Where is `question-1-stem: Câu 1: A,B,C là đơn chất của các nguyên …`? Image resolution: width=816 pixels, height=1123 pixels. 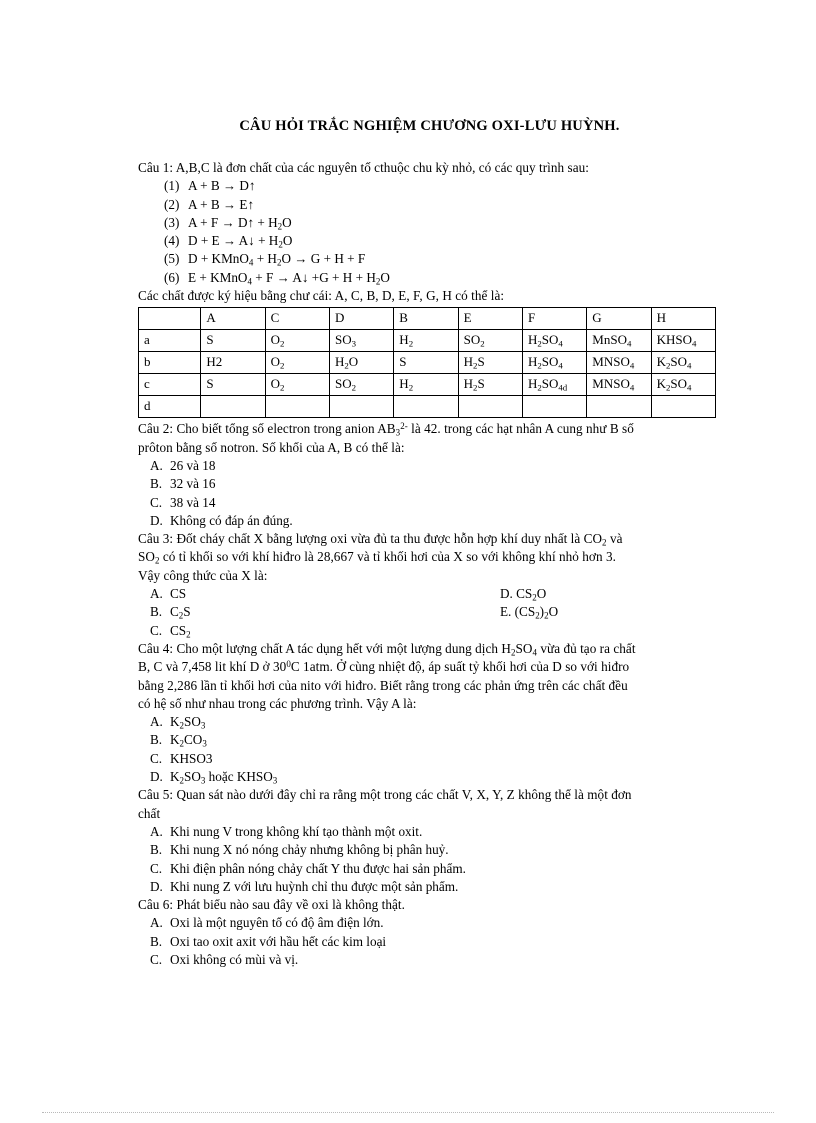
question-1-stem: Câu 1: A,B,C là đơn chất của các nguyên … is located at coordinates (363, 167).